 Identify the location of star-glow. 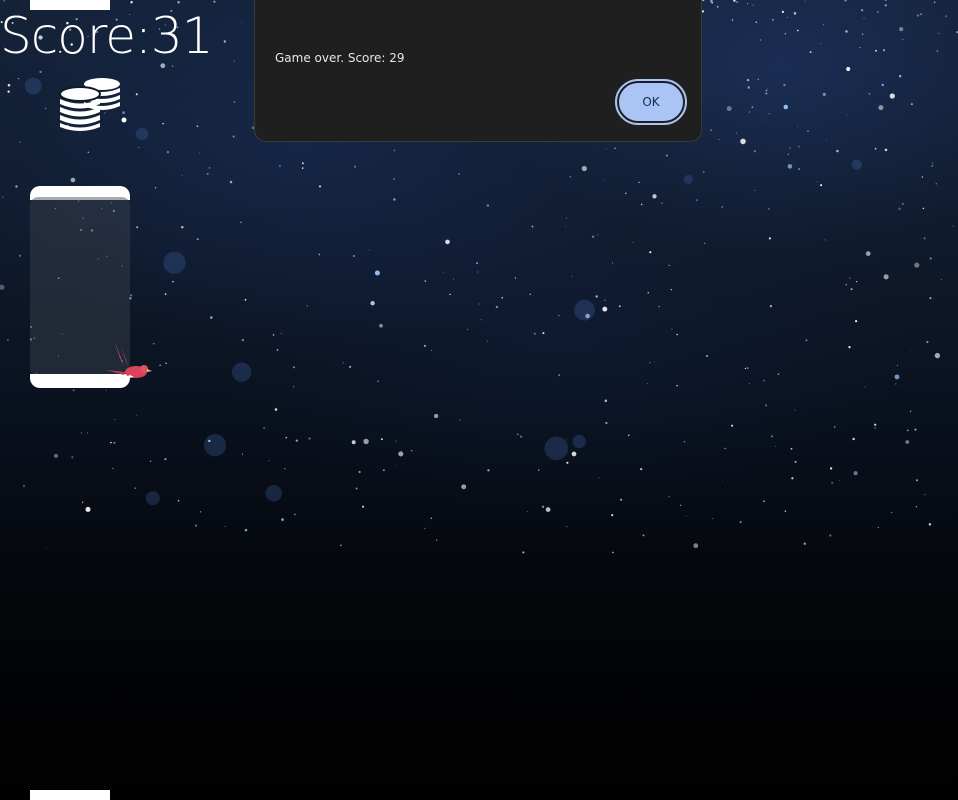
(152, 498).